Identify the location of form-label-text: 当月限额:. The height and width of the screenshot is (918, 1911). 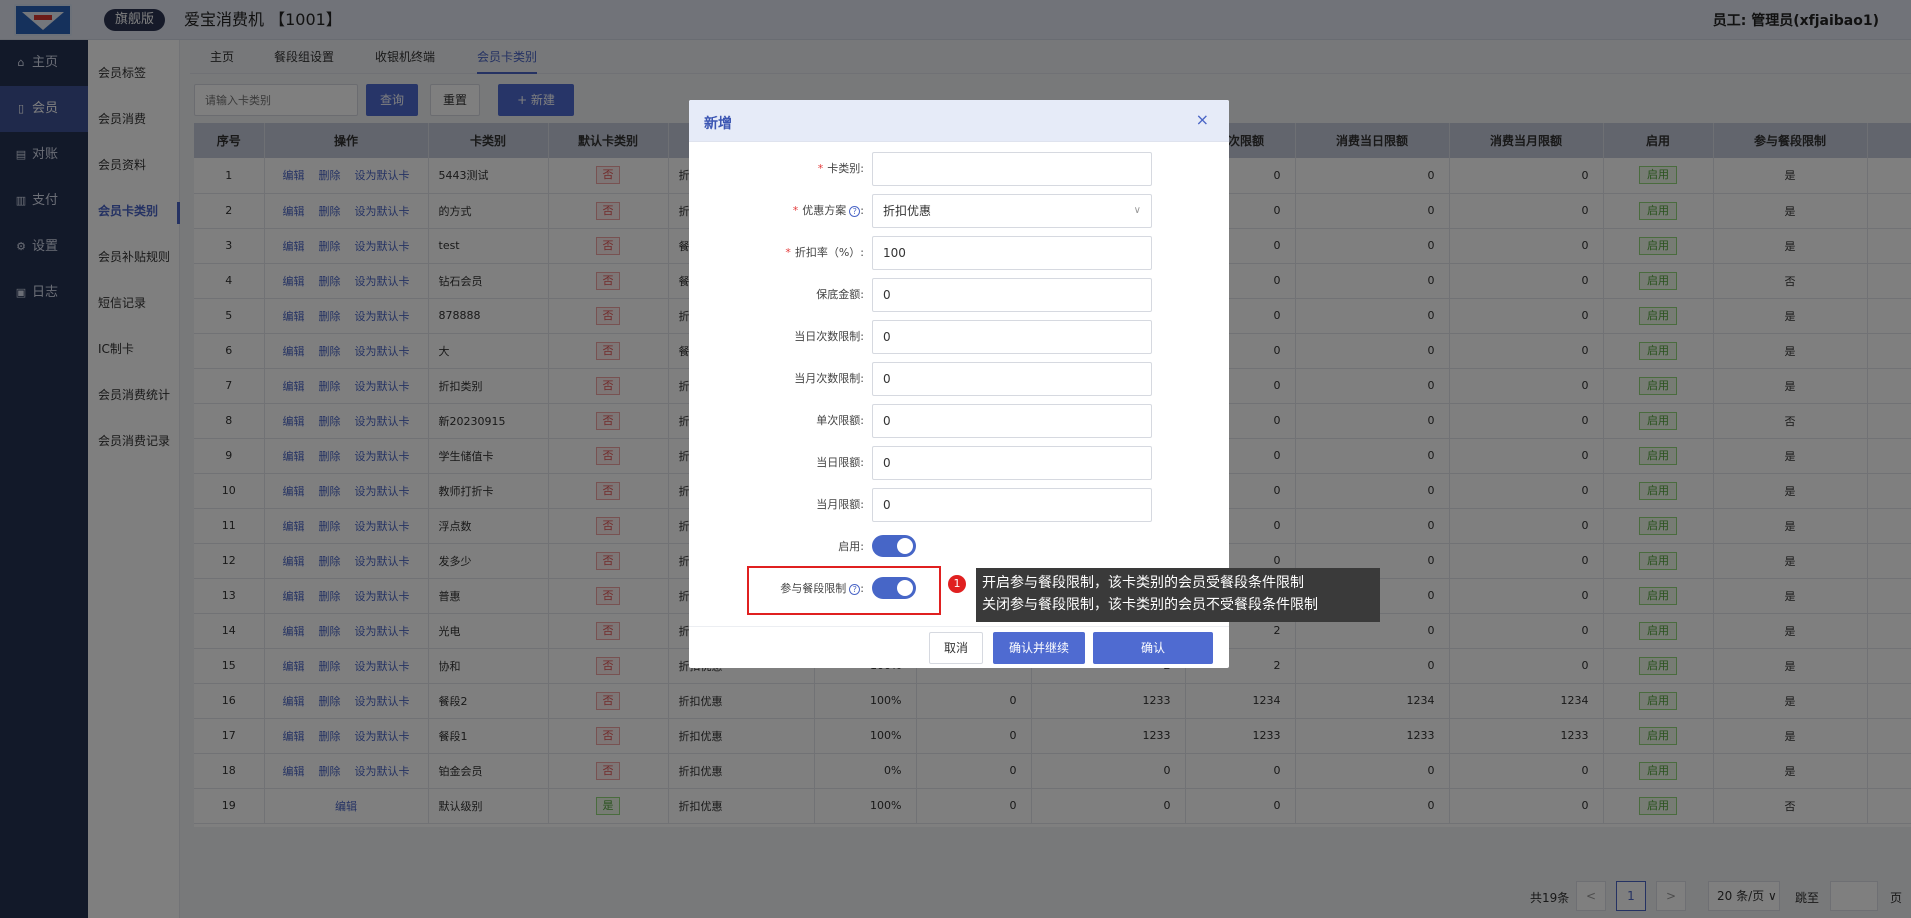
(840, 504).